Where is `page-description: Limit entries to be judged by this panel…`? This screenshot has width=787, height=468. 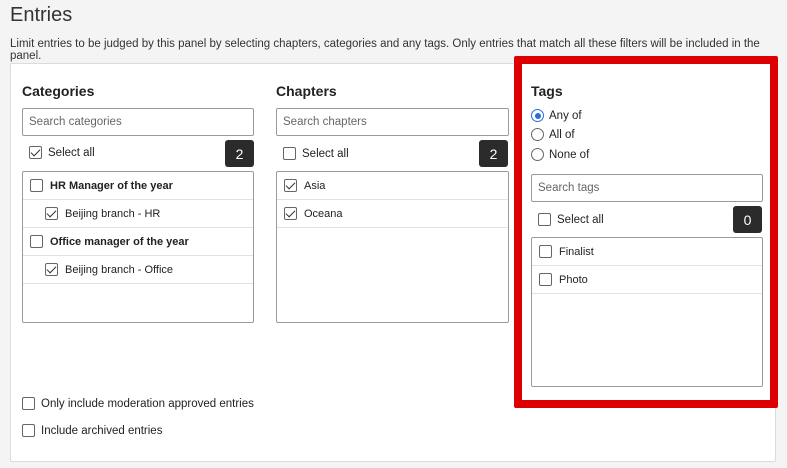
page-description: Limit entries to be judged by this panel… is located at coordinates (385, 50).